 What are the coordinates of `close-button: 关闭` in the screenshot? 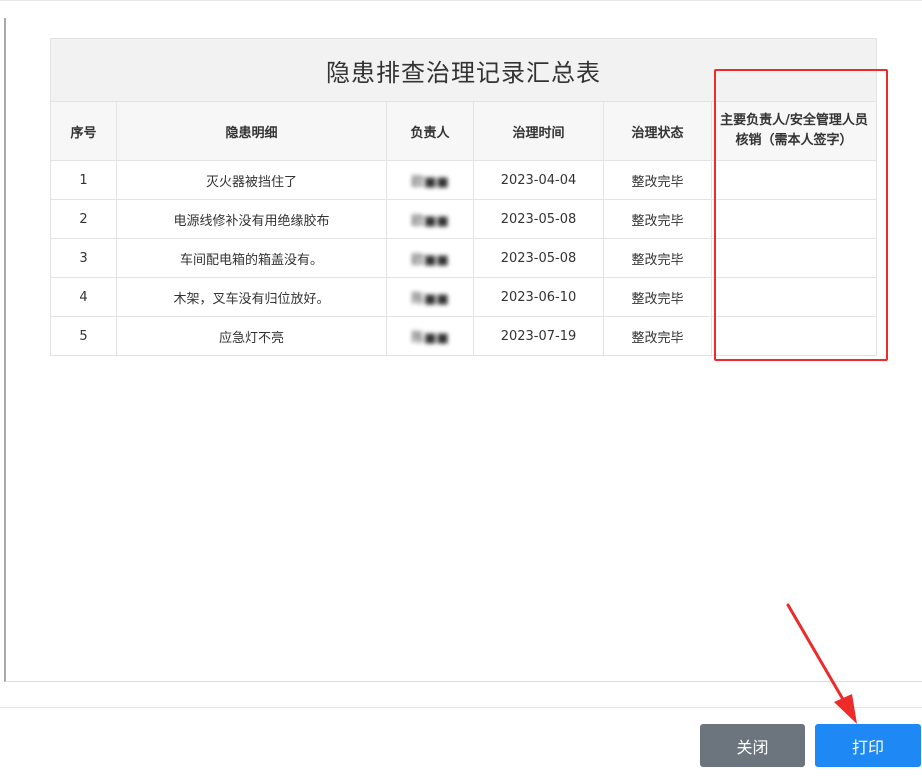 It's located at (752, 745).